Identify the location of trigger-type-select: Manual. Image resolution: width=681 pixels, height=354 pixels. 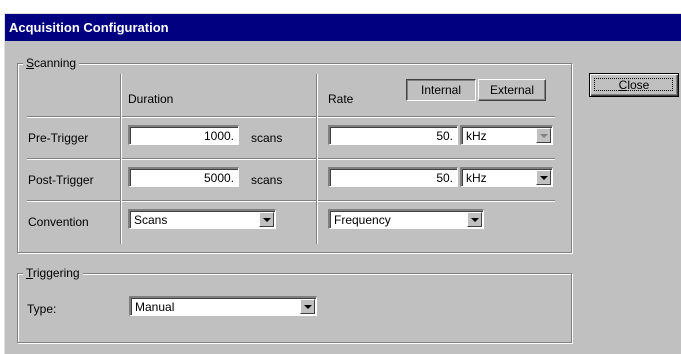
(223, 306).